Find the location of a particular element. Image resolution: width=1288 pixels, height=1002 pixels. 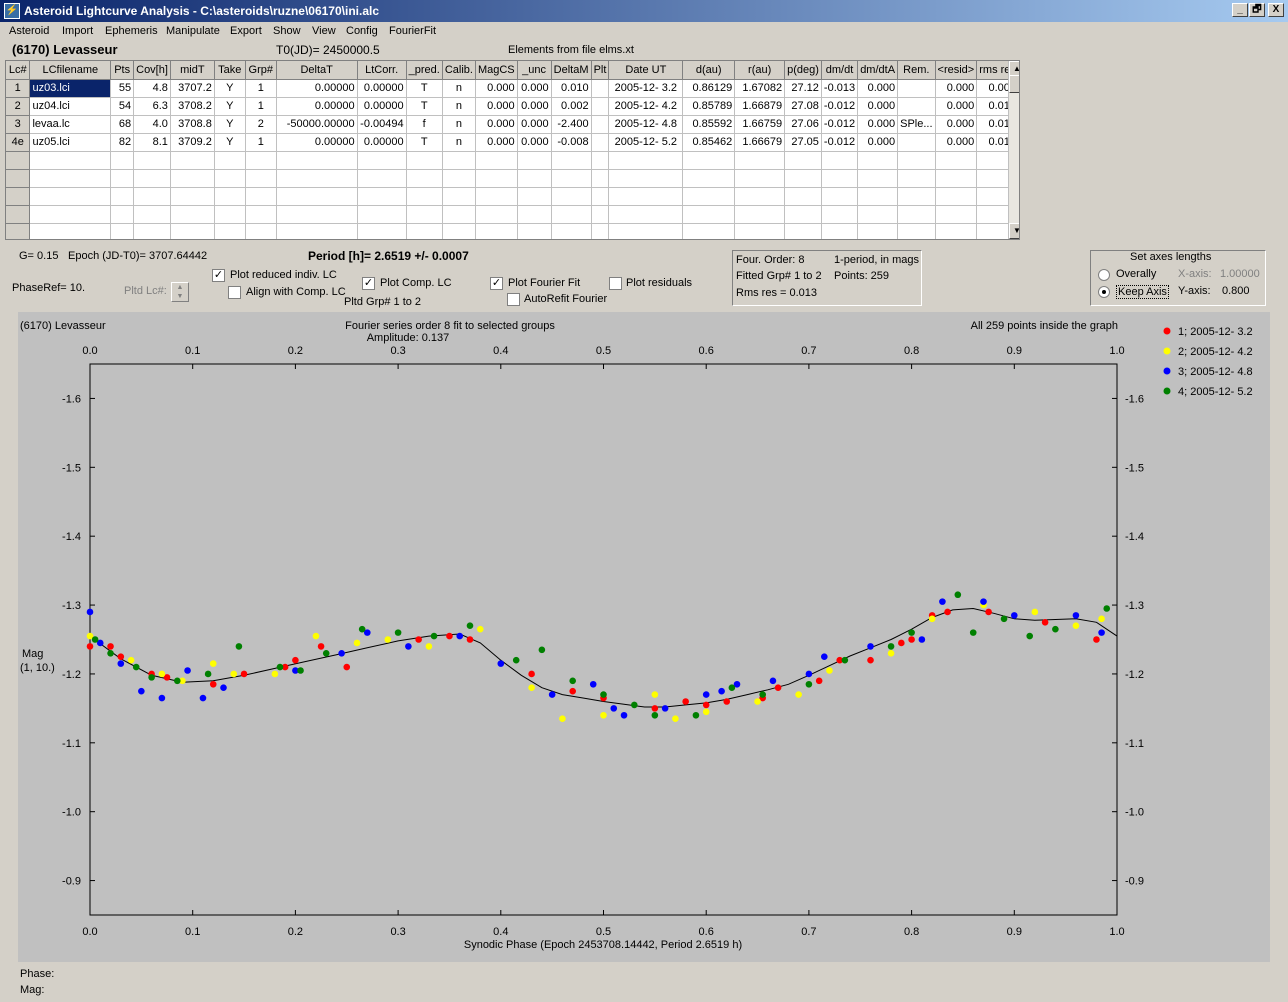

plot-residuals-checkbox is located at coordinates (615, 283).